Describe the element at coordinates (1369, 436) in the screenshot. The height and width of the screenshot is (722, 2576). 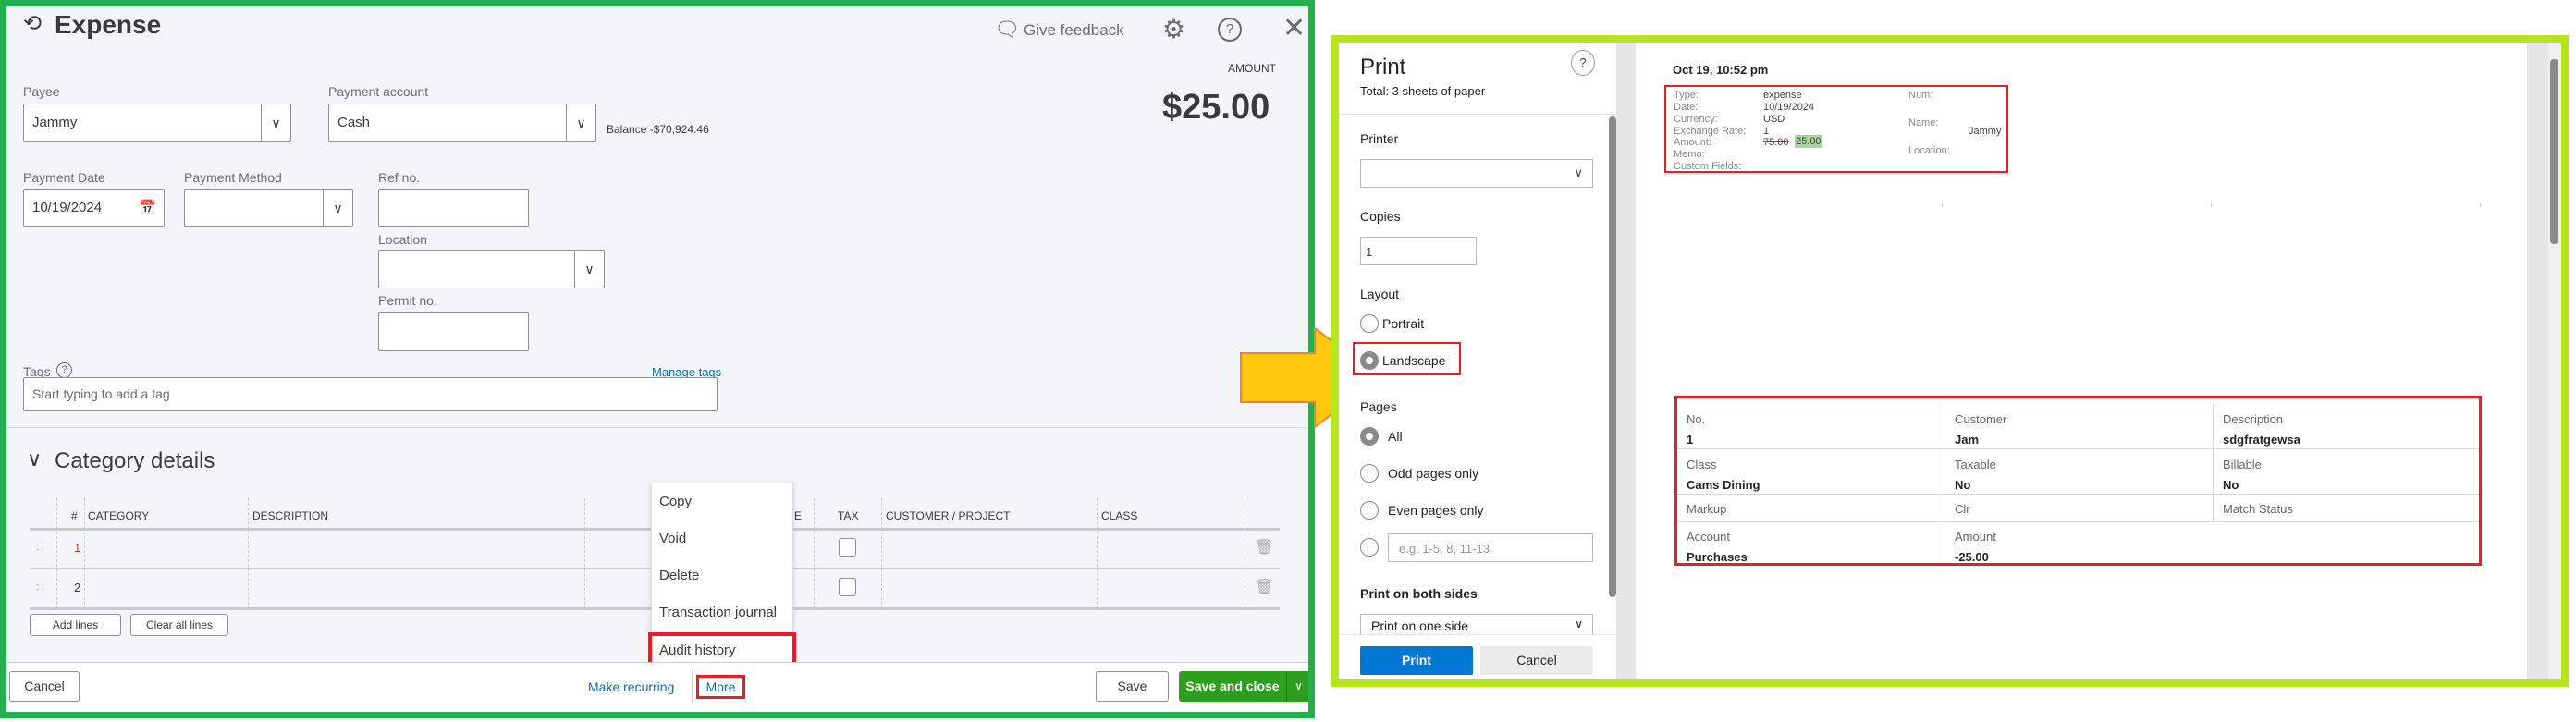
I see `all-pages-radio` at that location.